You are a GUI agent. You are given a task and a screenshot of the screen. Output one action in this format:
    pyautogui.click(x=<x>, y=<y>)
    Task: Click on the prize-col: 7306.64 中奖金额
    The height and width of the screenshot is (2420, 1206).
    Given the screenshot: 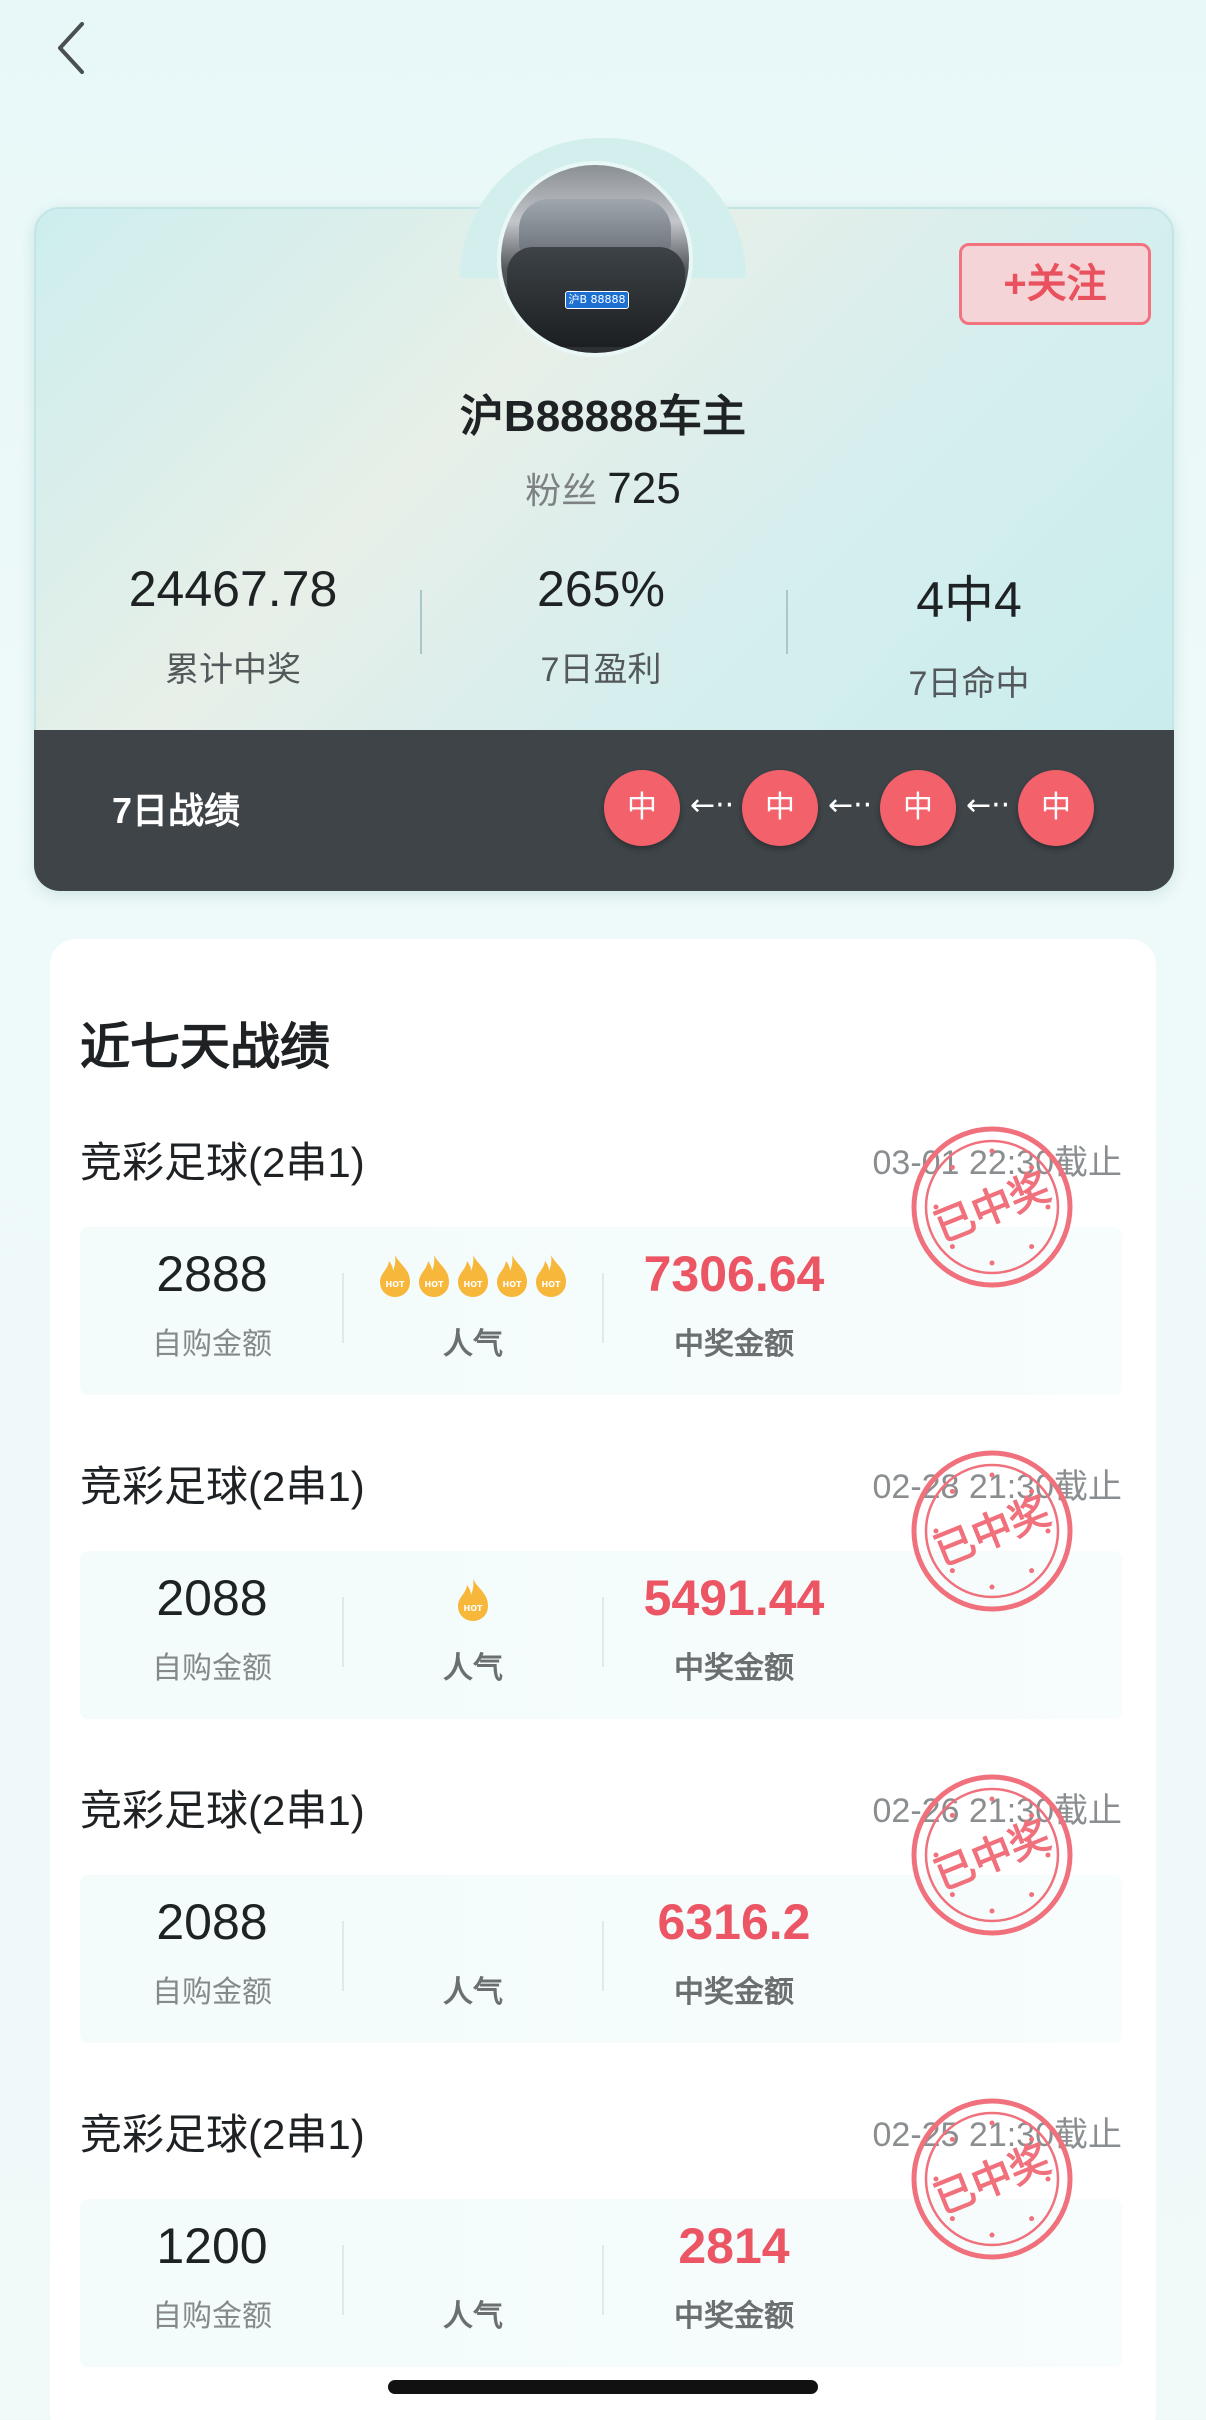 What is the action you would take?
    pyautogui.click(x=734, y=1295)
    